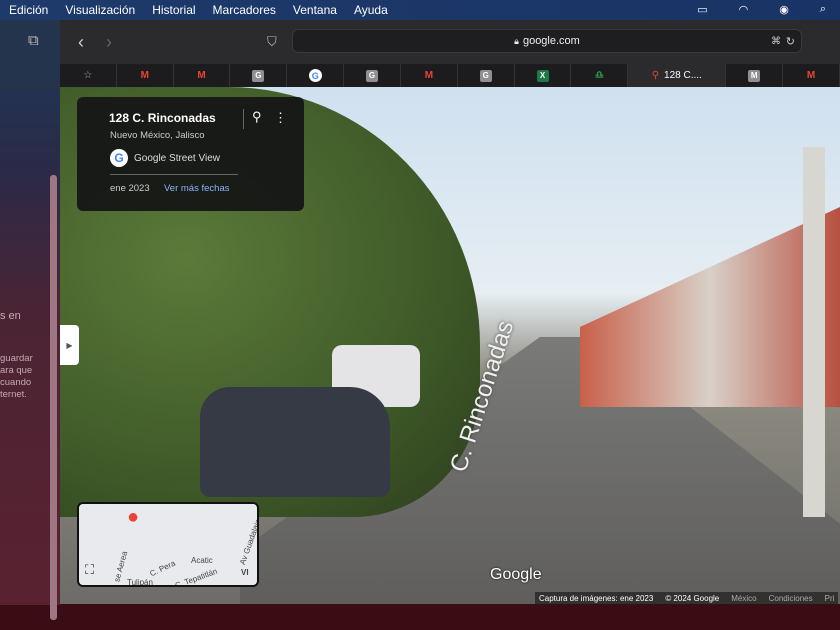  What do you see at coordinates (692, 598) in the screenshot?
I see `copyright-text: © 2024 Google` at bounding box center [692, 598].